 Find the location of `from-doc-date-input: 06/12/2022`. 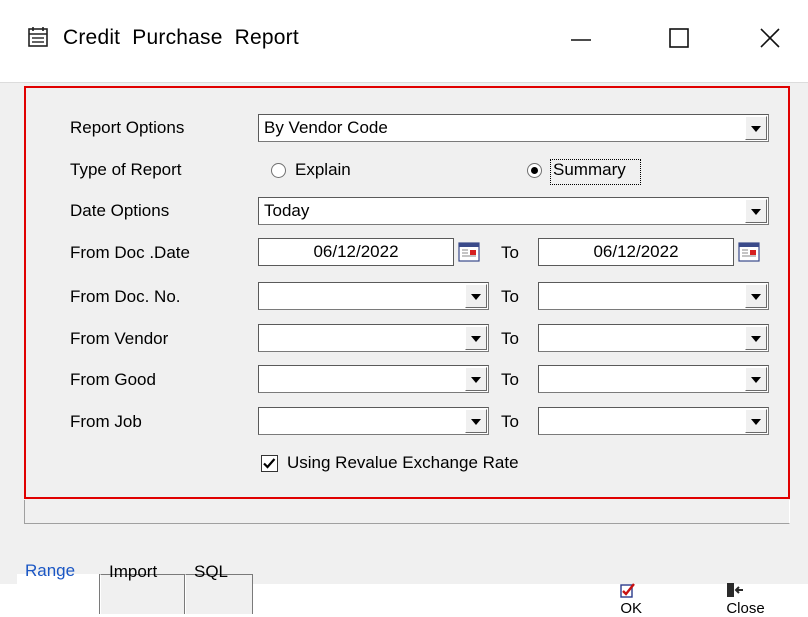

from-doc-date-input: 06/12/2022 is located at coordinates (356, 252).